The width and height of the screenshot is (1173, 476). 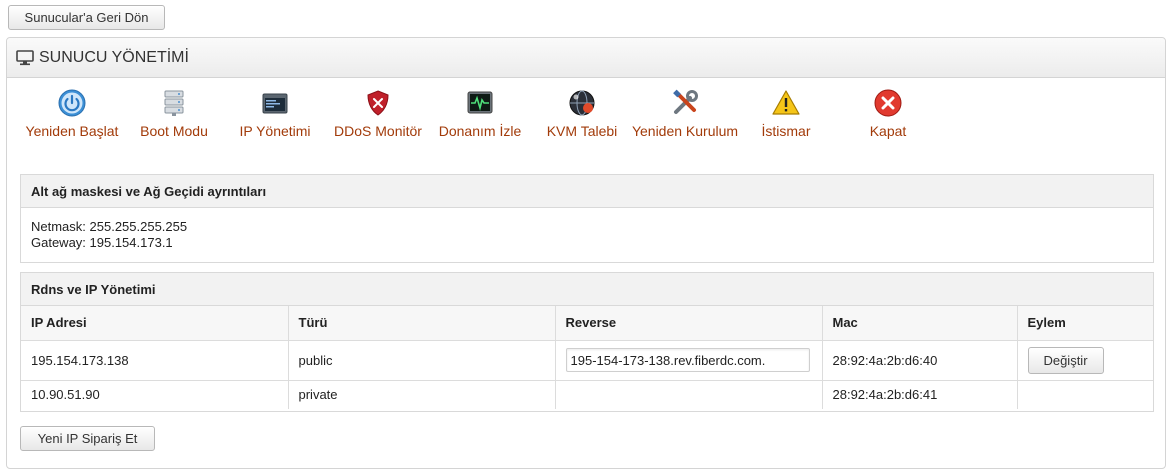 I want to click on column-header: Reverse, so click(x=689, y=323).